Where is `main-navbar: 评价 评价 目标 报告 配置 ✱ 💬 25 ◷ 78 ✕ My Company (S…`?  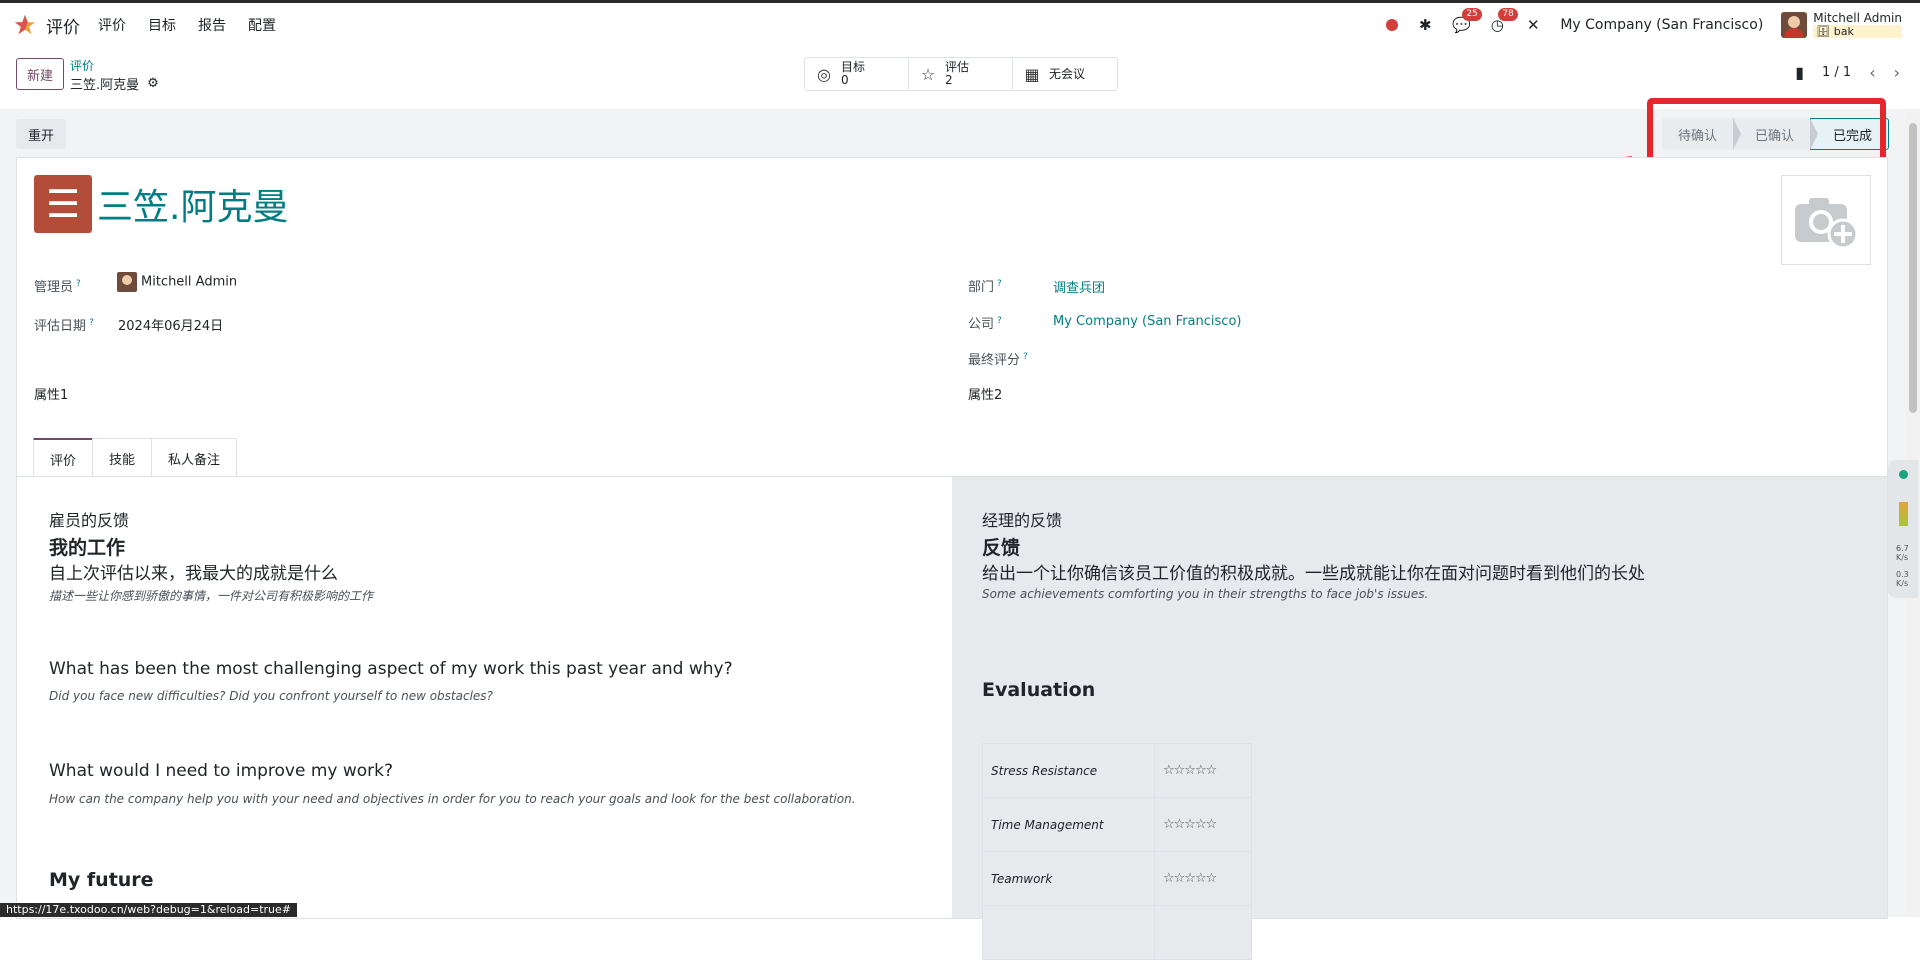 main-navbar: 评价 评价 目标 报告 配置 ✱ 💬 25 ◷ 78 ✕ My Company (S… is located at coordinates (960, 25).